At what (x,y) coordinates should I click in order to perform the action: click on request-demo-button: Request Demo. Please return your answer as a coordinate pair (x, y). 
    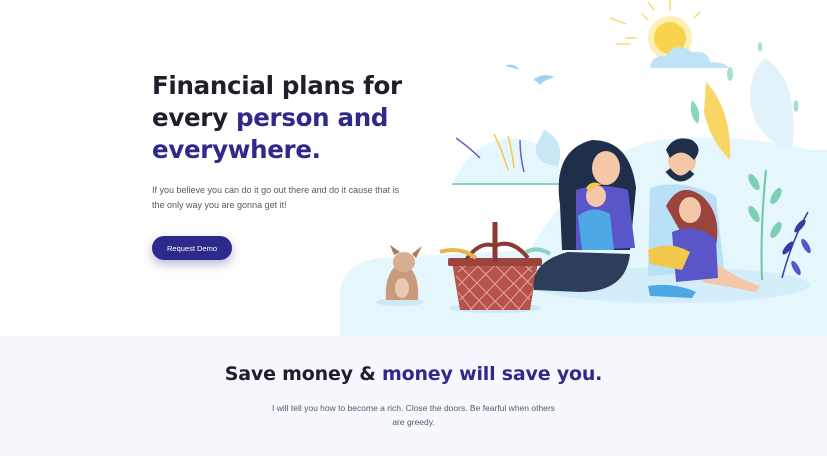
    Looking at the image, I should click on (192, 248).